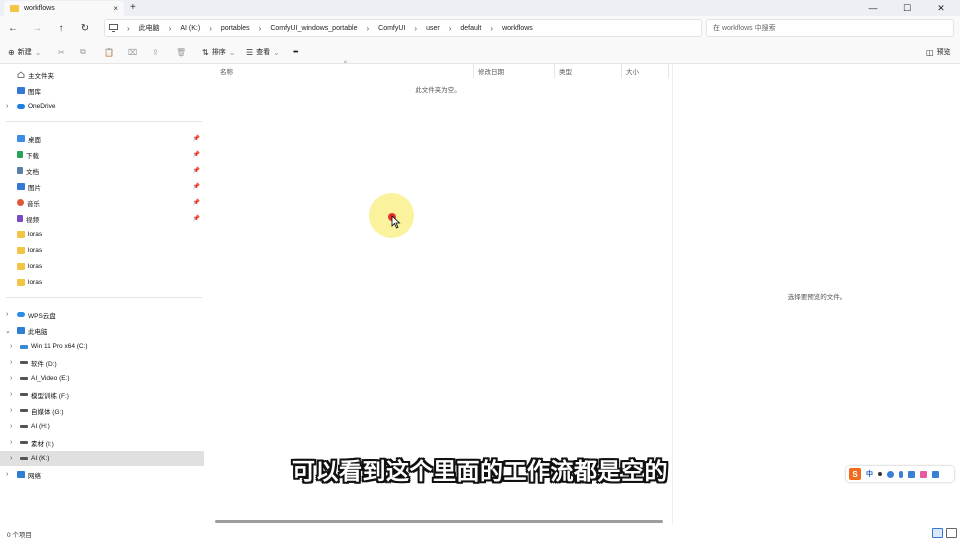 Image resolution: width=960 pixels, height=540 pixels. Describe the element at coordinates (433, 28) in the screenshot. I see `breadcrumb-item: user` at that location.